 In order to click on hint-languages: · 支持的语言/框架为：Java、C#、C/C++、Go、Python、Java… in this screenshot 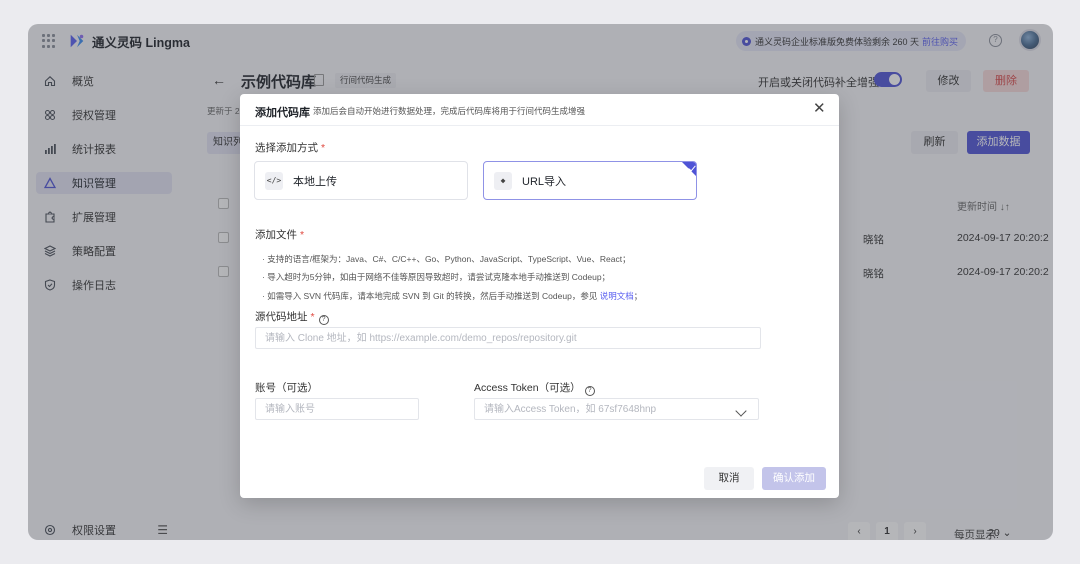, I will do `click(446, 259)`.